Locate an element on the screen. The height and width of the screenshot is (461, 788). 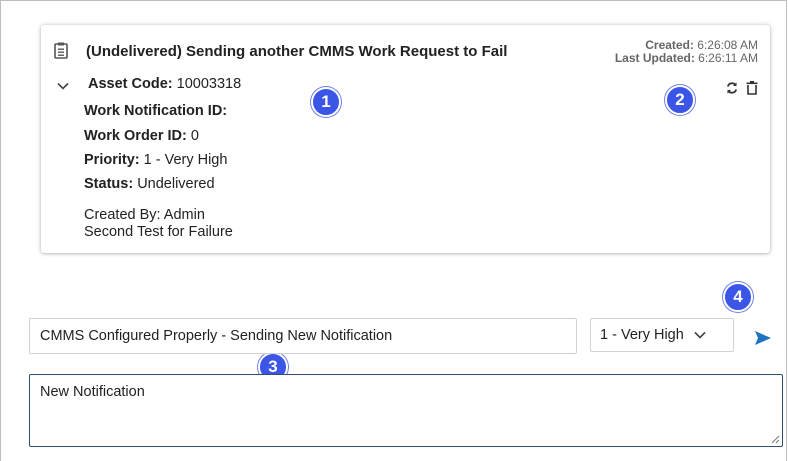
work-notification-label: Work Notification ID: is located at coordinates (156, 111).